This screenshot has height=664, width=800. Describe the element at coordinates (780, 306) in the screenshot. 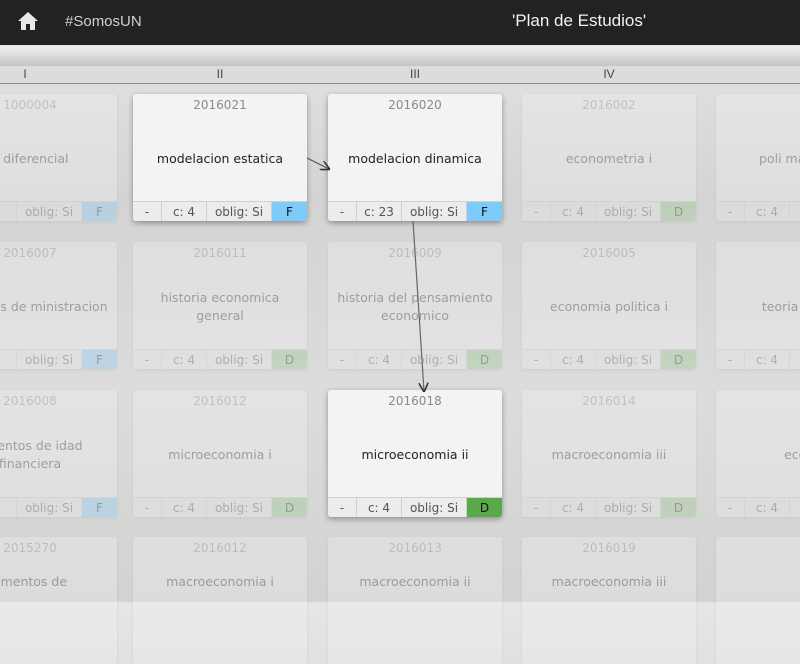

I see `course-name: teoria mo firr` at that location.